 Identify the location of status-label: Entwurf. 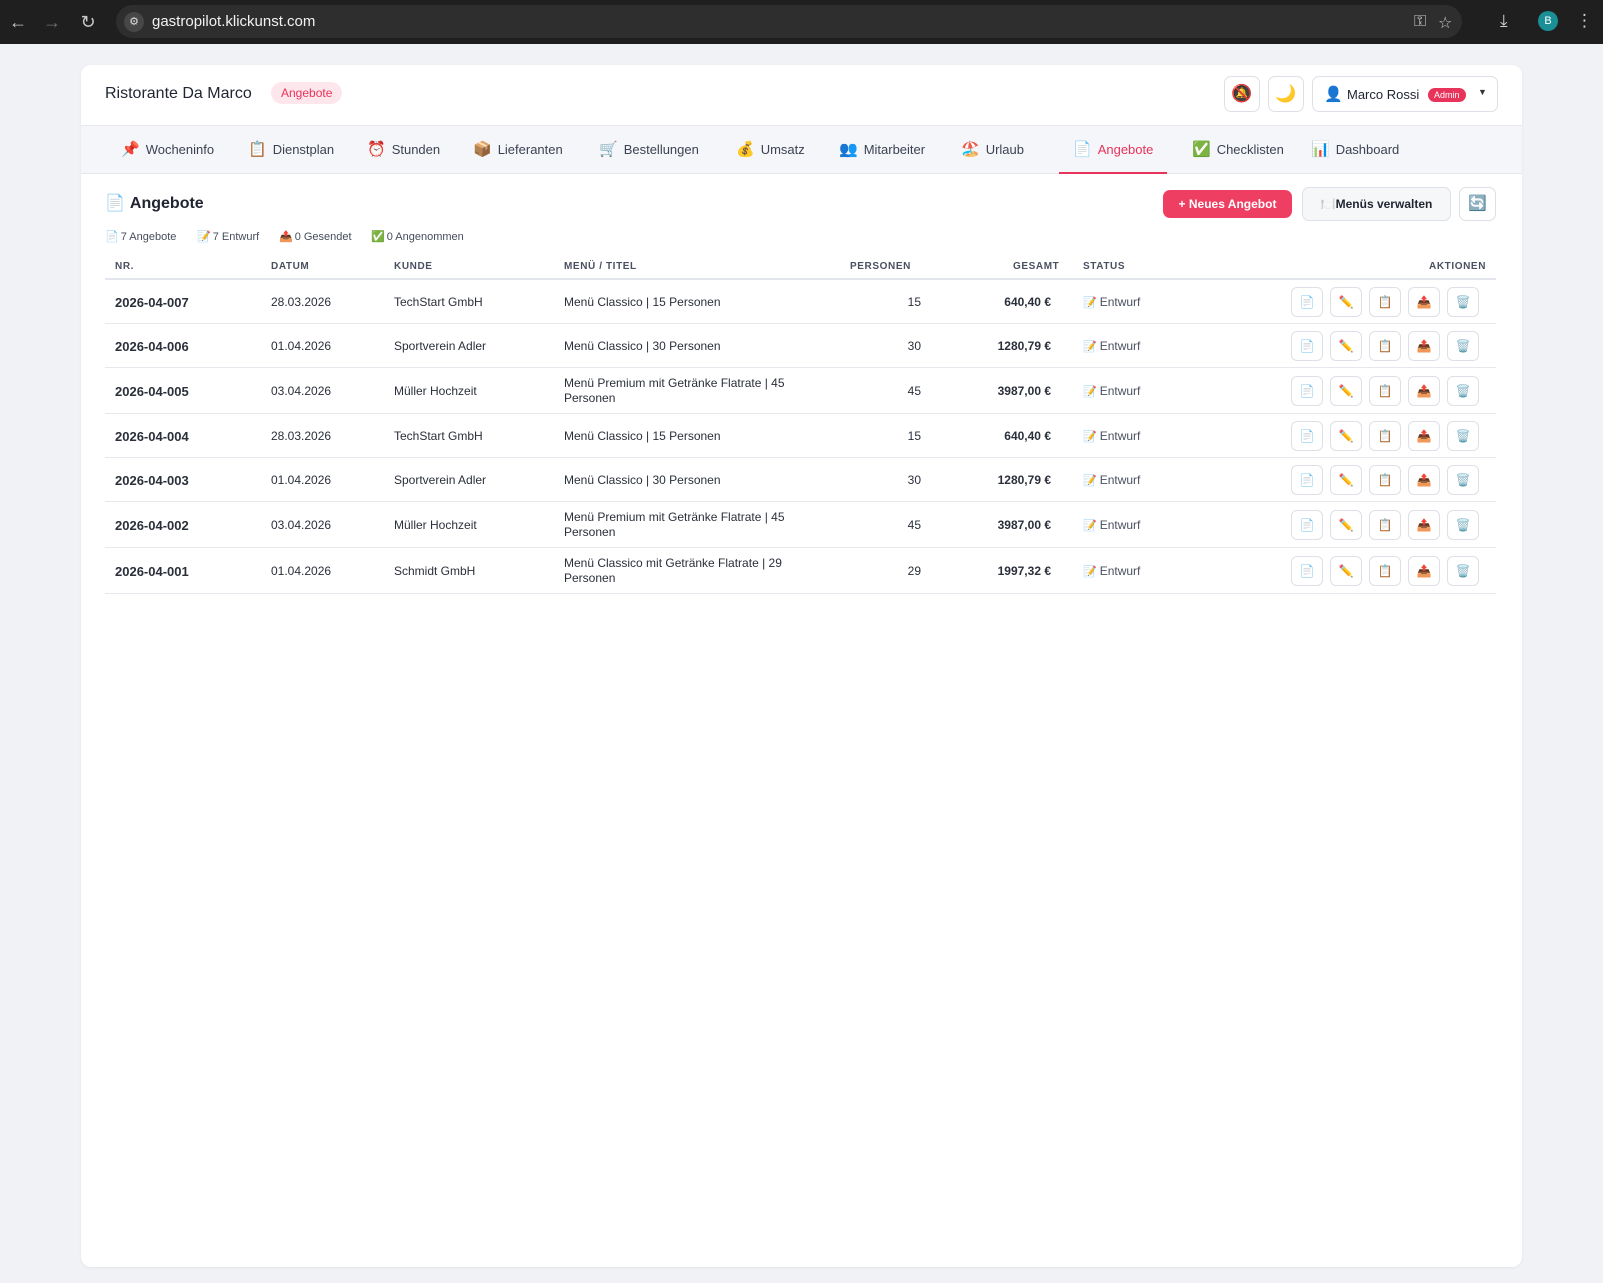
(1120, 480).